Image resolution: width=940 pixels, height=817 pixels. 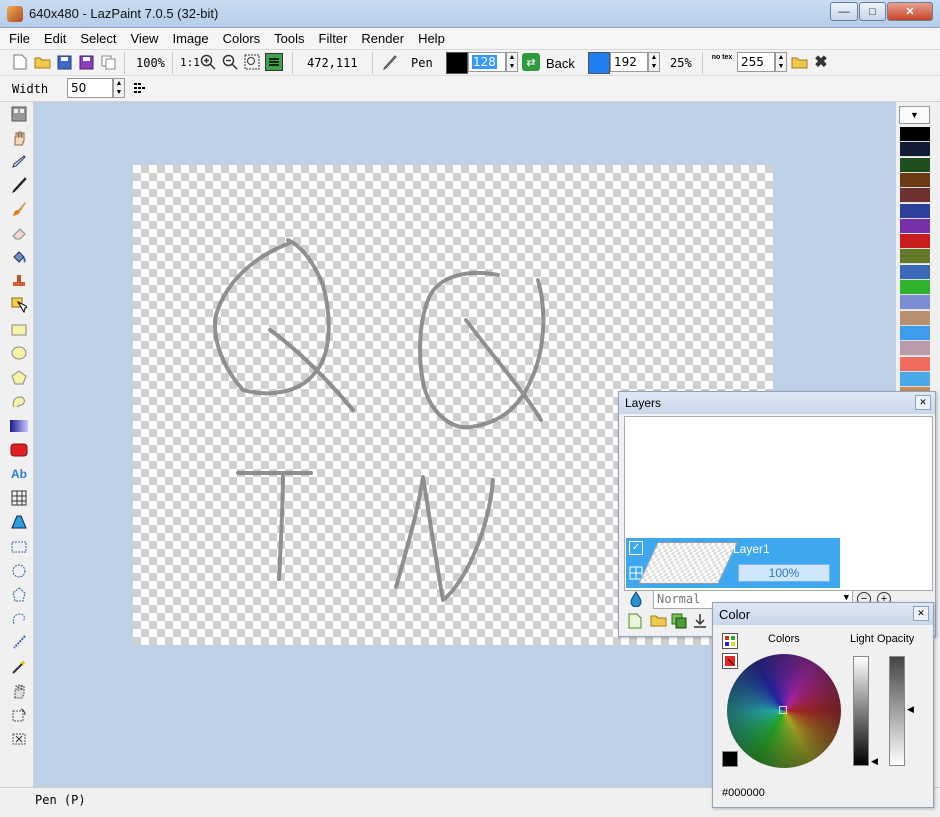 I want to click on pen-width-input: 50, so click(x=90, y=88).